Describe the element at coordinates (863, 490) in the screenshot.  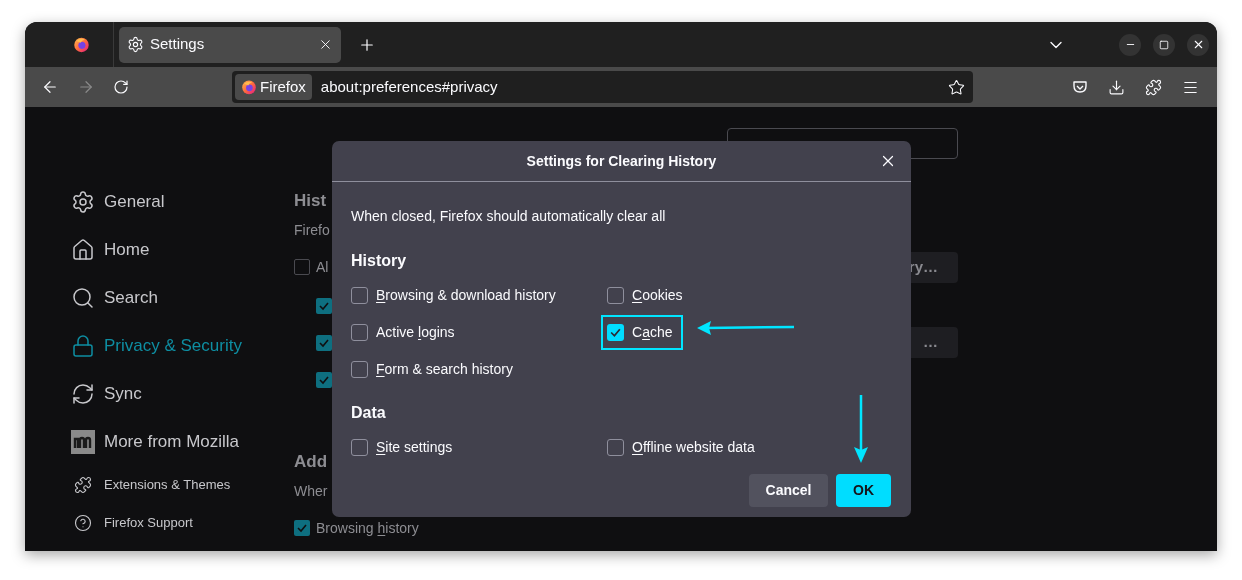
I see `ok-button: OK` at that location.